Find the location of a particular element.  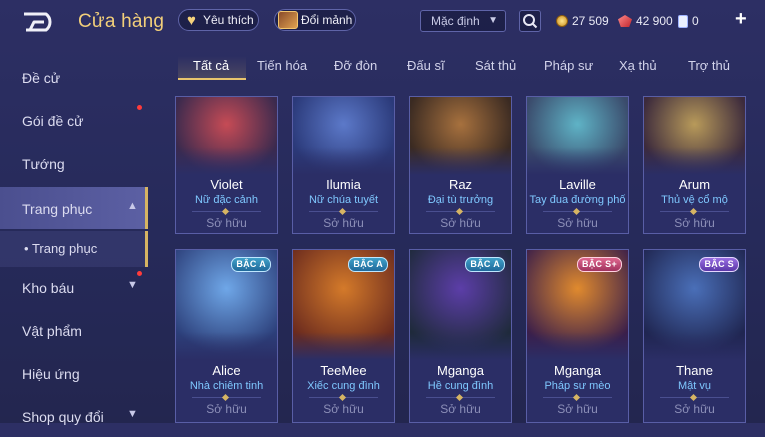

sidebar-item-label: Trang phục is located at coordinates (57, 209).